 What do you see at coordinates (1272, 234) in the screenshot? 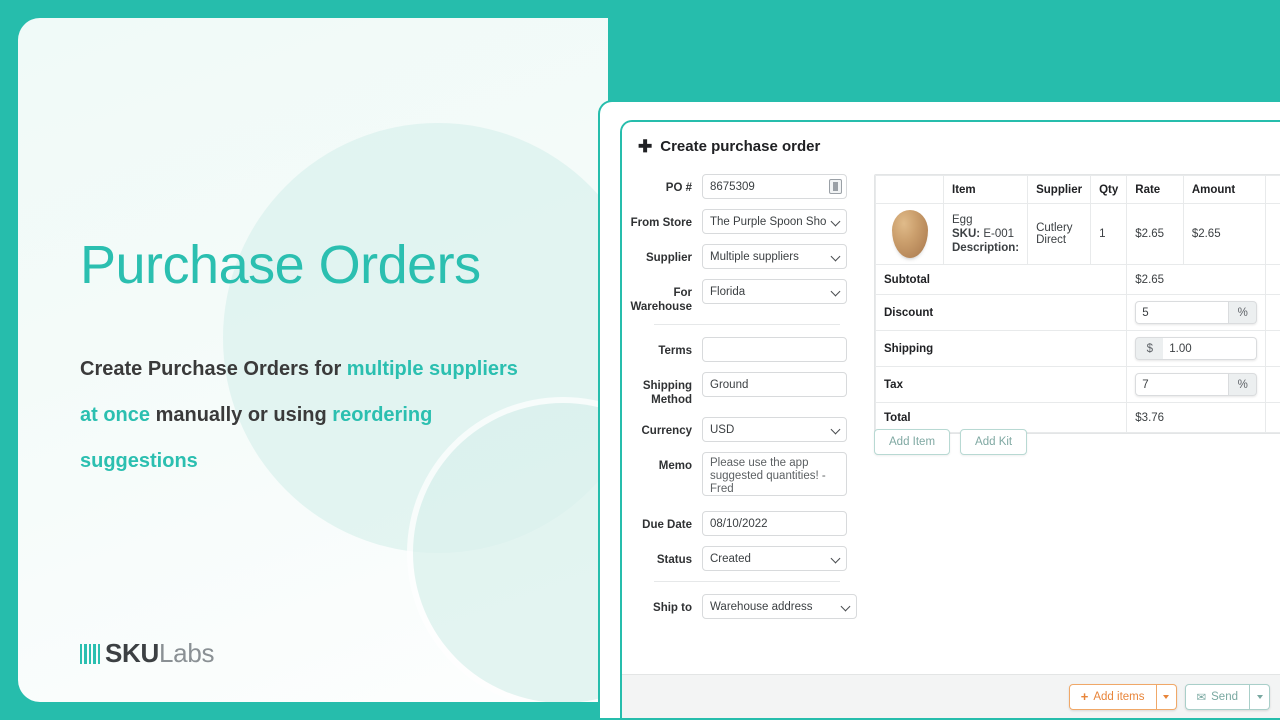
I see `item-actions` at bounding box center [1272, 234].